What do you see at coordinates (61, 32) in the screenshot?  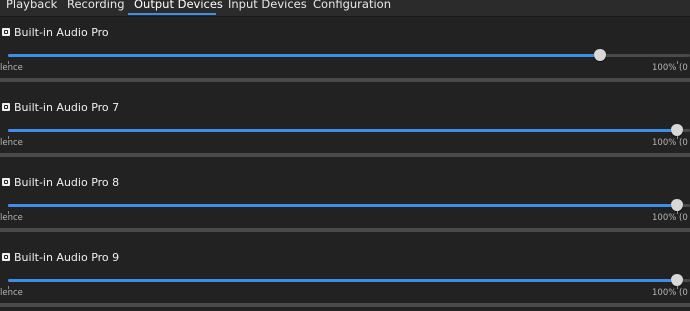 I see `device-name: Built-in Audio Pro` at bounding box center [61, 32].